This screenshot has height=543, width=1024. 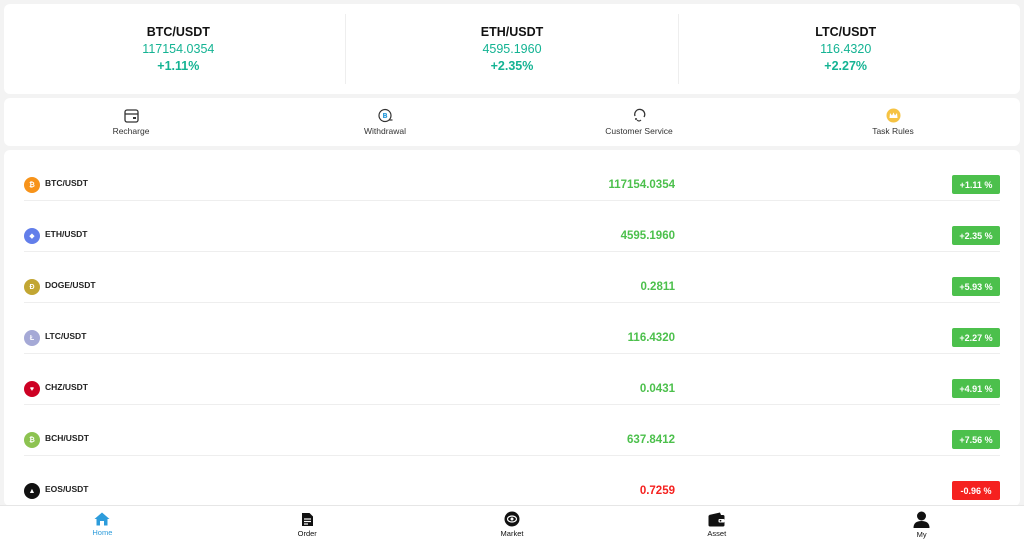 I want to click on pair-name: DOGE/USDT, so click(x=70, y=285).